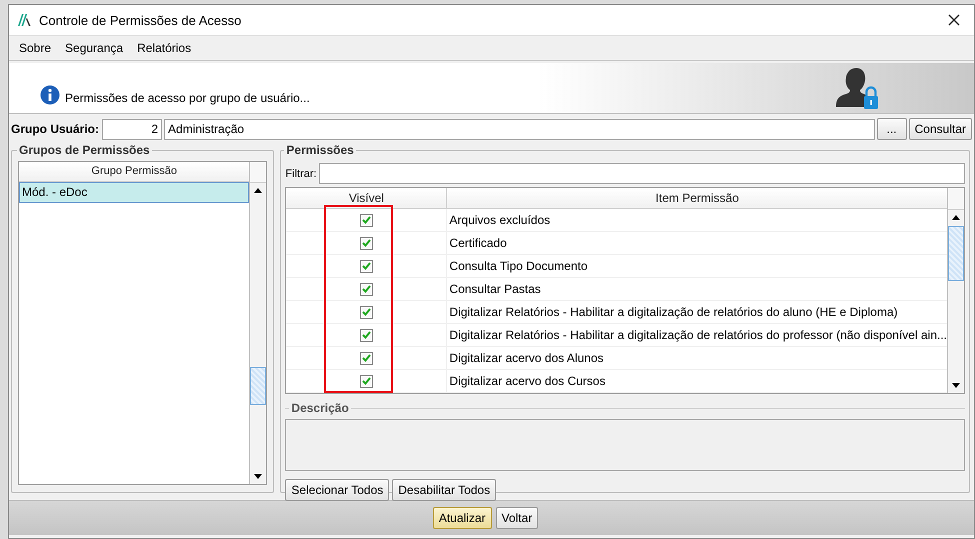  I want to click on group-box-title: Grupos de Permissões, so click(84, 150).